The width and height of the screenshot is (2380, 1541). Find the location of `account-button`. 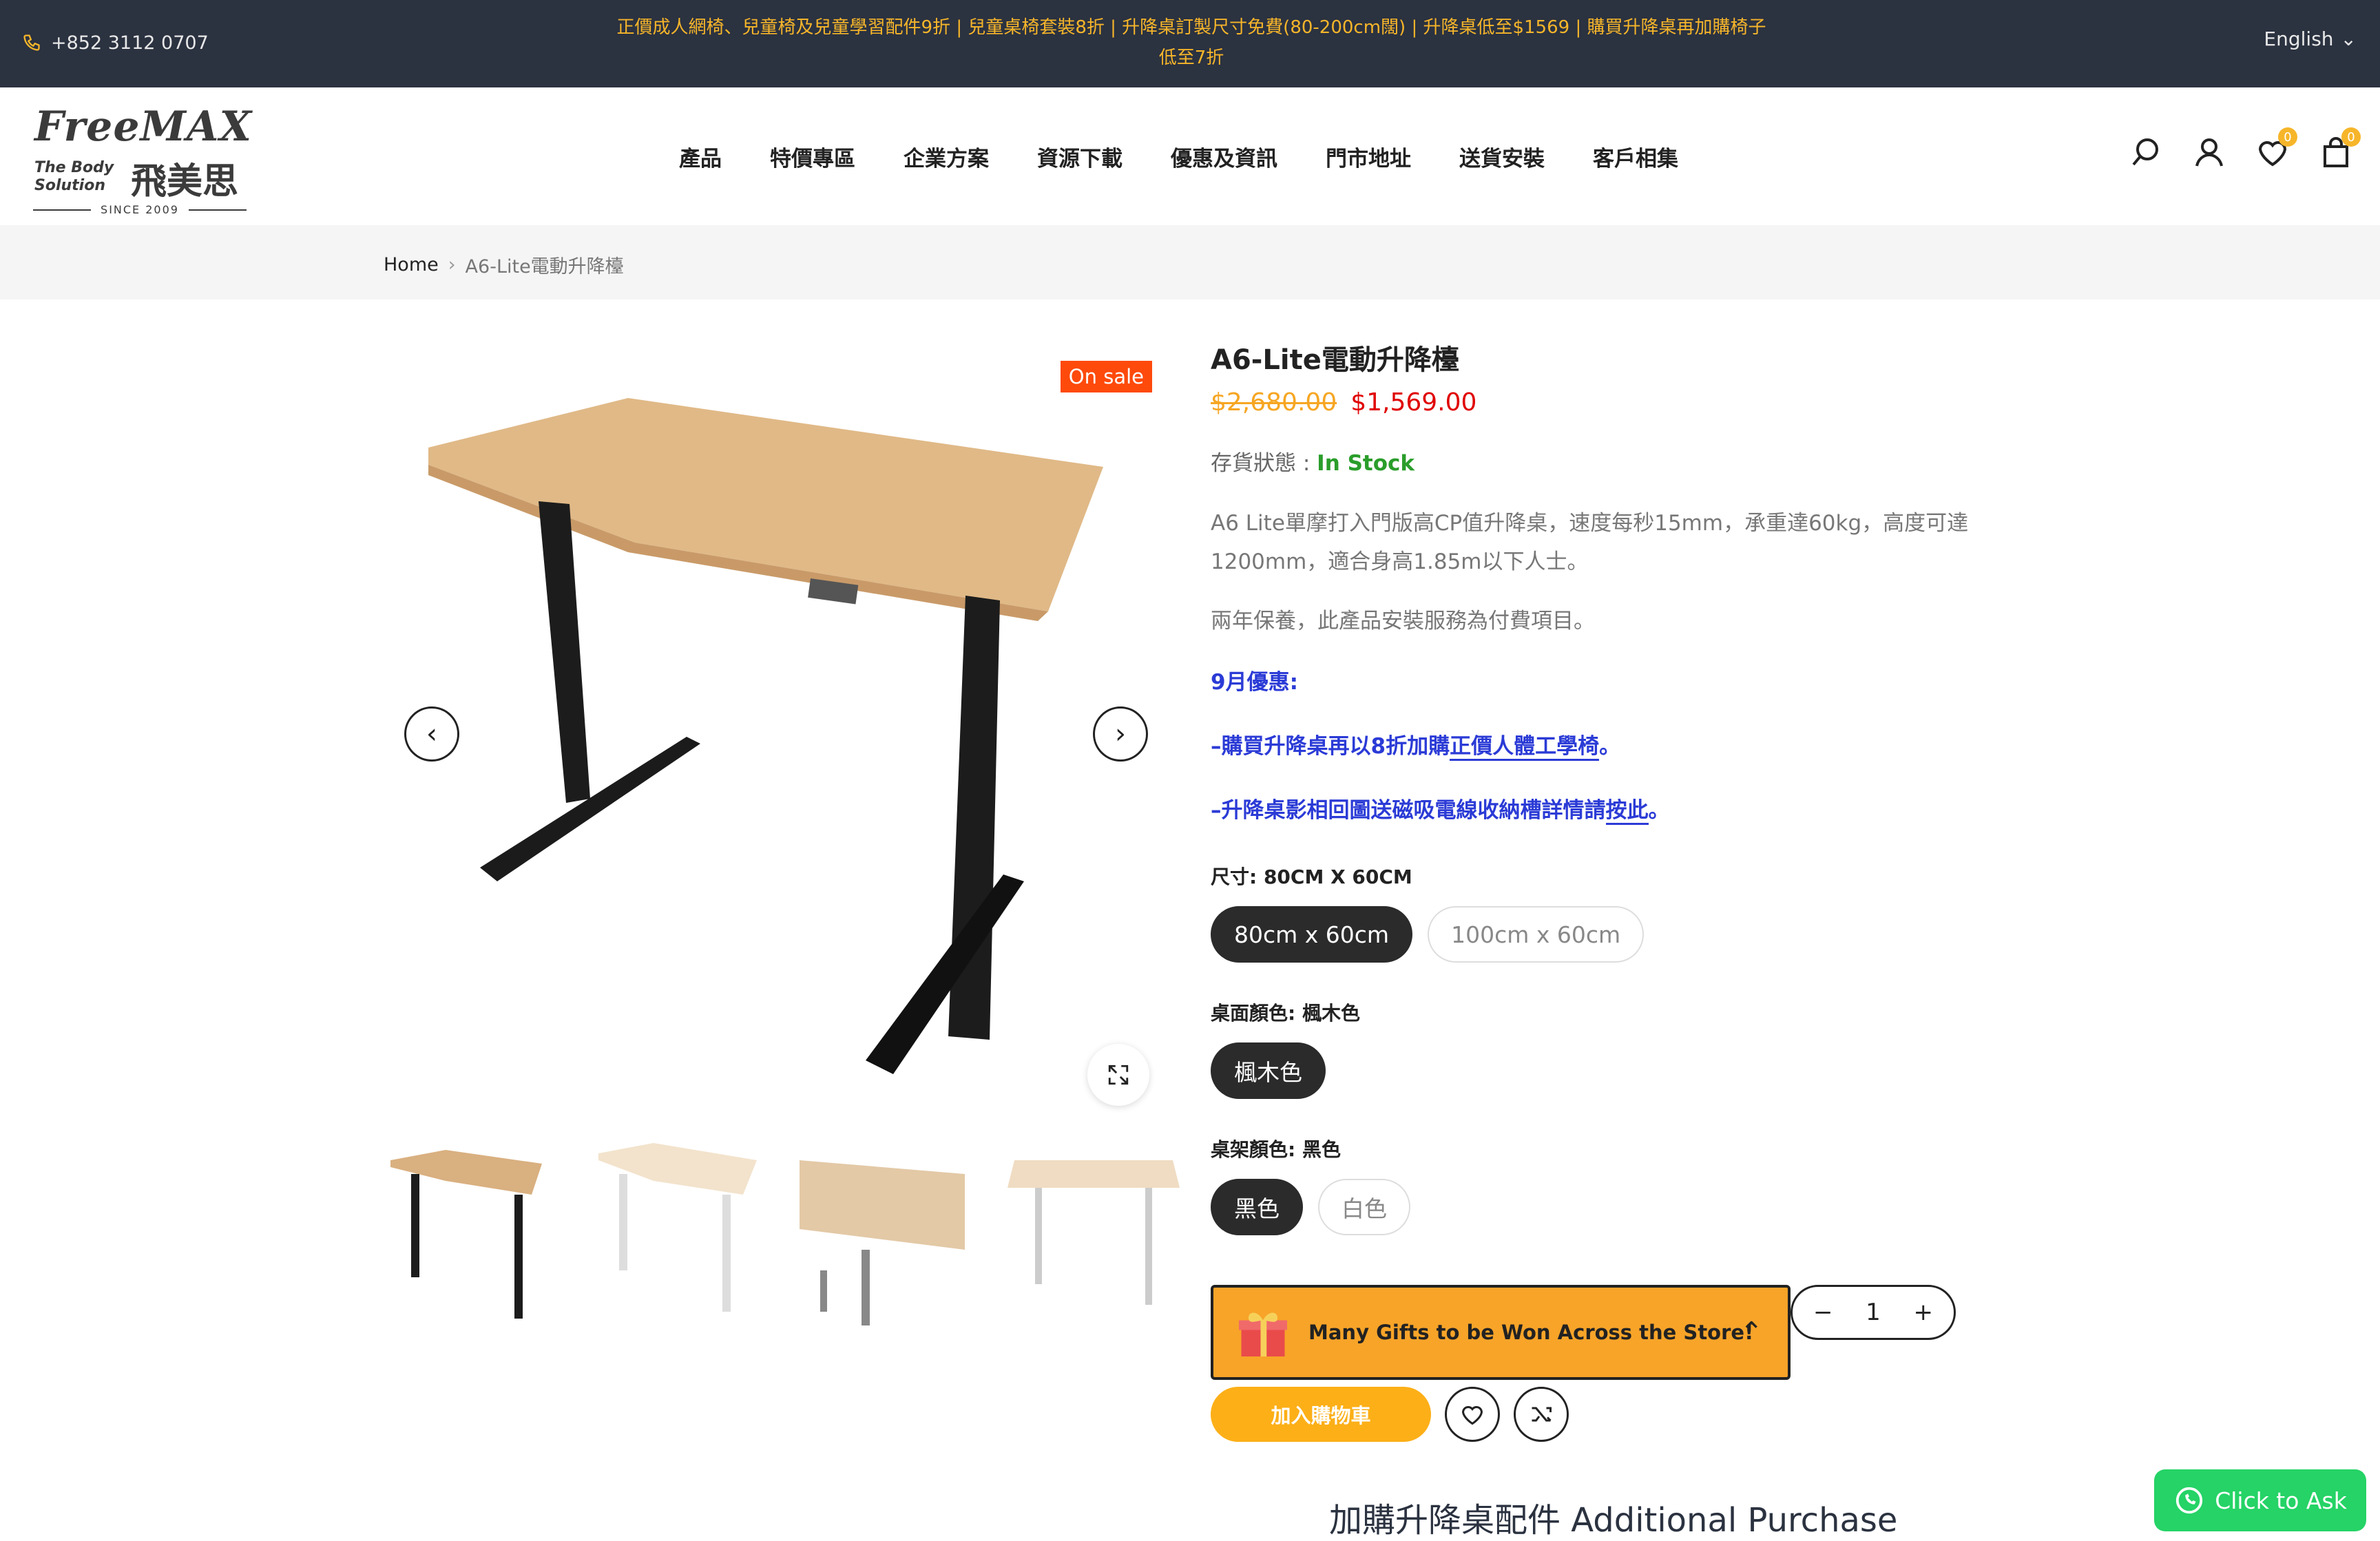

account-button is located at coordinates (2209, 153).